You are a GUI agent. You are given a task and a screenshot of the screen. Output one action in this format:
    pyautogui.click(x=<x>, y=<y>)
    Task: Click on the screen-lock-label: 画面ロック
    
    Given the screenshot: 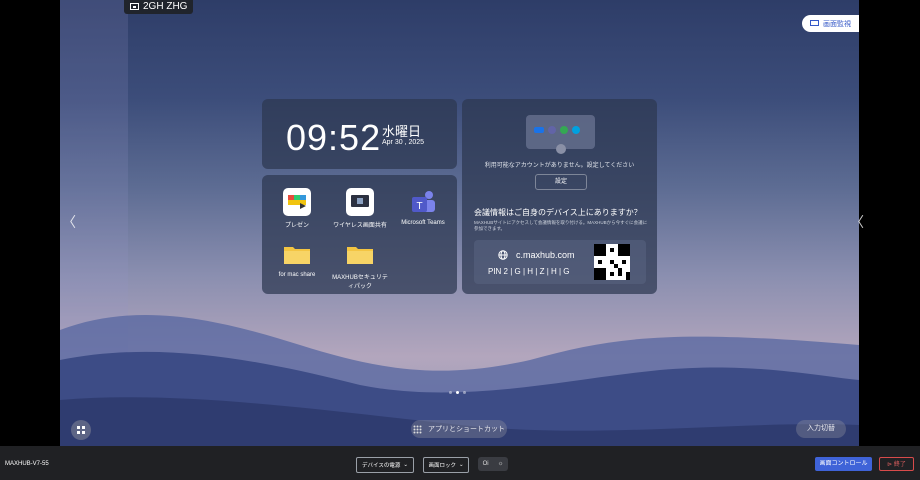 What is the action you would take?
    pyautogui.click(x=442, y=466)
    